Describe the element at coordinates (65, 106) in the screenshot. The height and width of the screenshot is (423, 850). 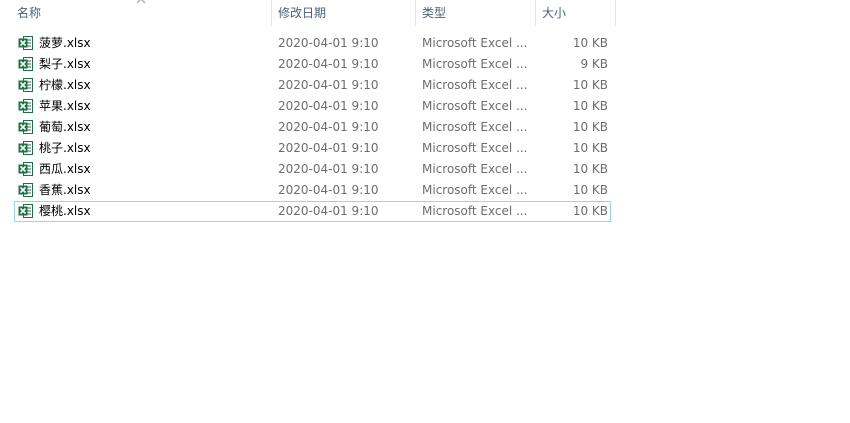
I see `file-name: 苹果.xlsx` at that location.